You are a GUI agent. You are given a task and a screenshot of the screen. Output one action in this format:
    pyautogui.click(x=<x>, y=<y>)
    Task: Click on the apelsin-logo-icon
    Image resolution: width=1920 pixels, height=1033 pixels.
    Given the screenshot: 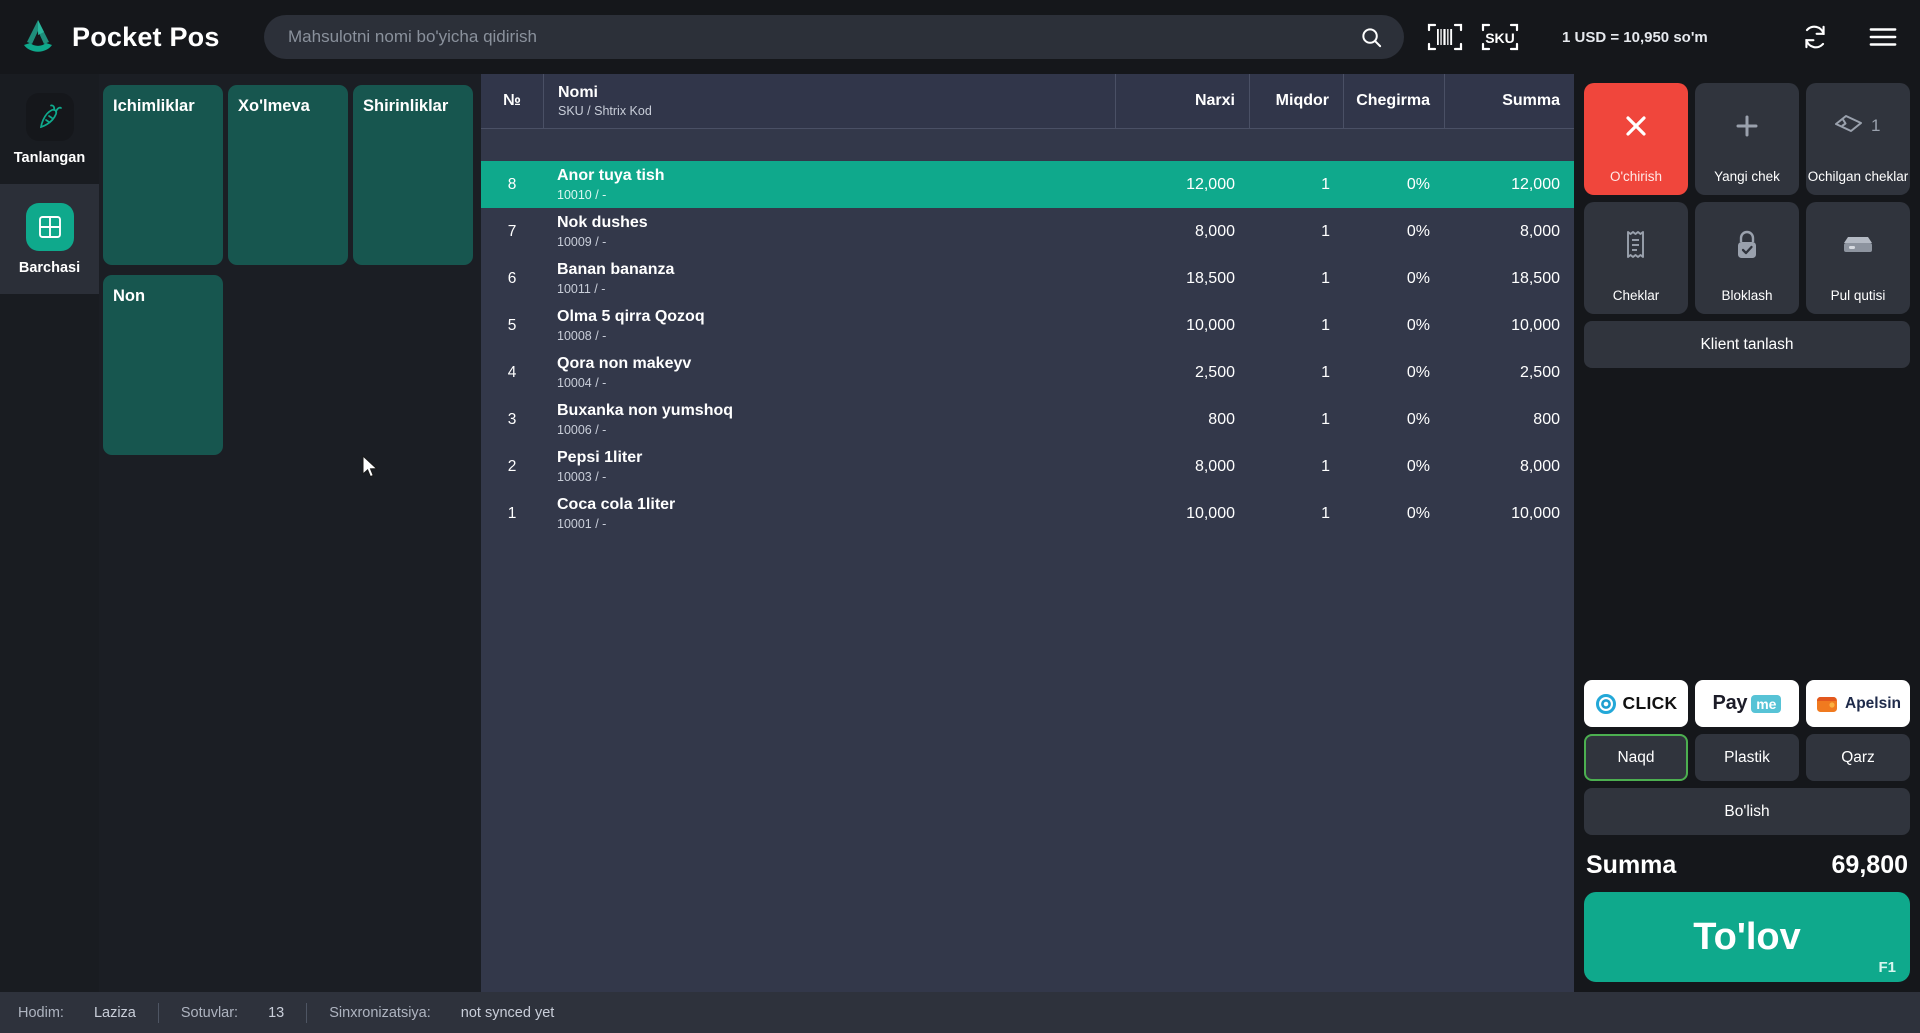 What is the action you would take?
    pyautogui.click(x=1826, y=704)
    